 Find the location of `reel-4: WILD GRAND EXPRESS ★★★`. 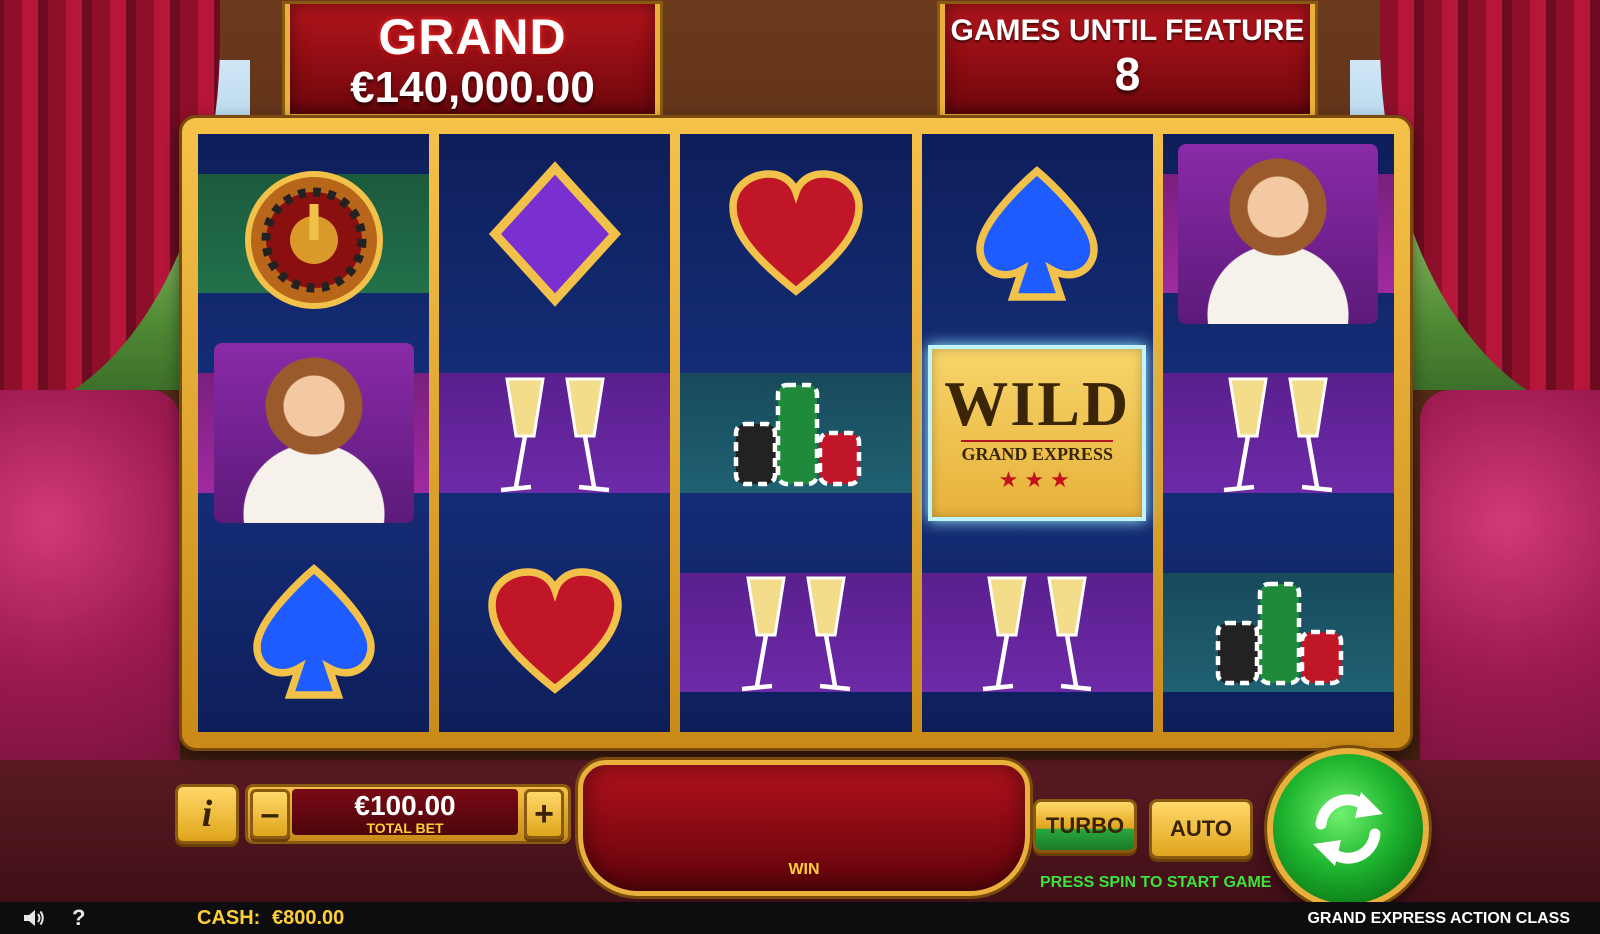

reel-4: WILD GRAND EXPRESS ★★★ is located at coordinates (1037, 433).